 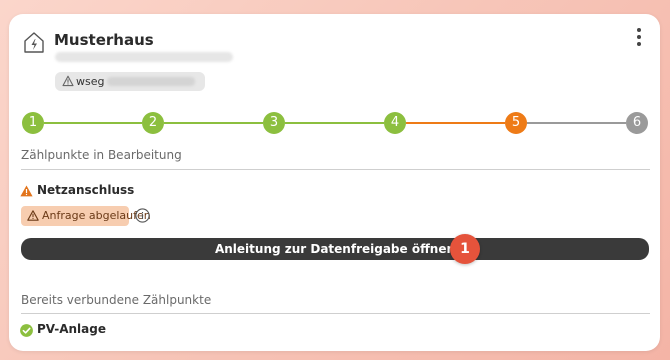 I want to click on address-redacted, so click(x=144, y=57).